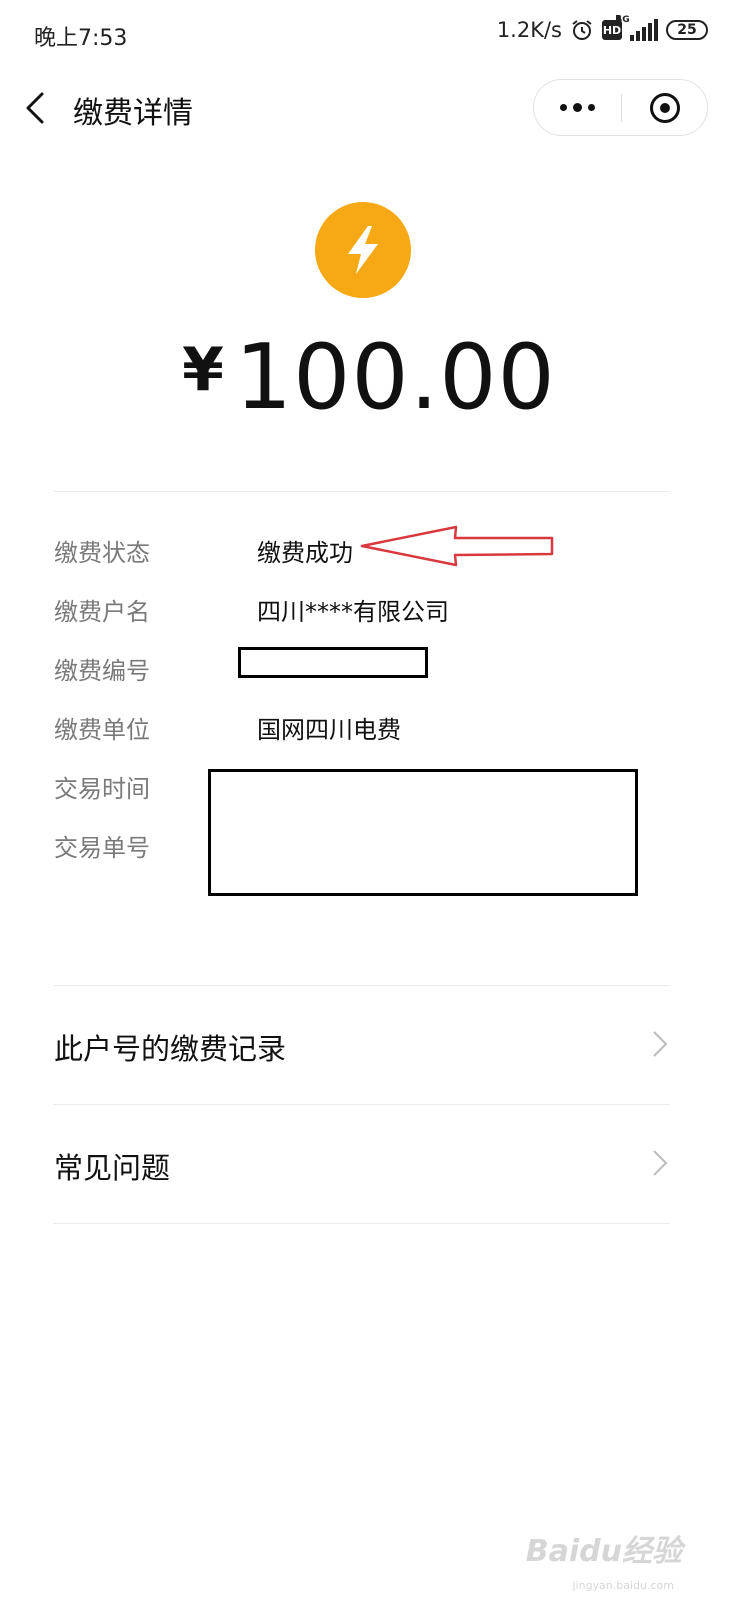 Image resolution: width=738 pixels, height=1600 pixels. I want to click on detail-label-biller: 缴费单位, so click(102, 730).